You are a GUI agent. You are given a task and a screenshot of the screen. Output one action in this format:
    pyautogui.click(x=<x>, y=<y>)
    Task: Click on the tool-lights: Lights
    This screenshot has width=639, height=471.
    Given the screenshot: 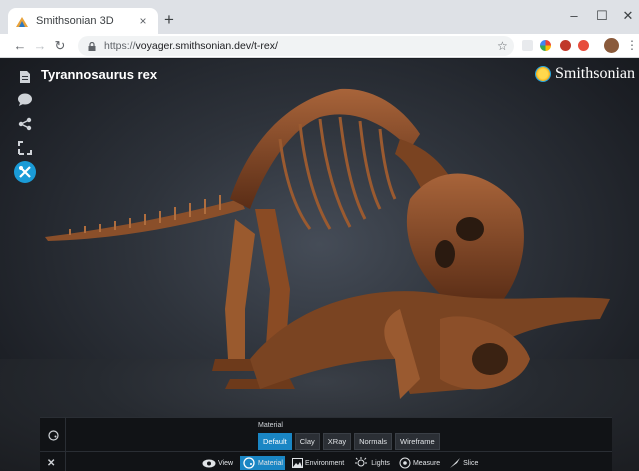 What is the action you would take?
    pyautogui.click(x=371, y=463)
    